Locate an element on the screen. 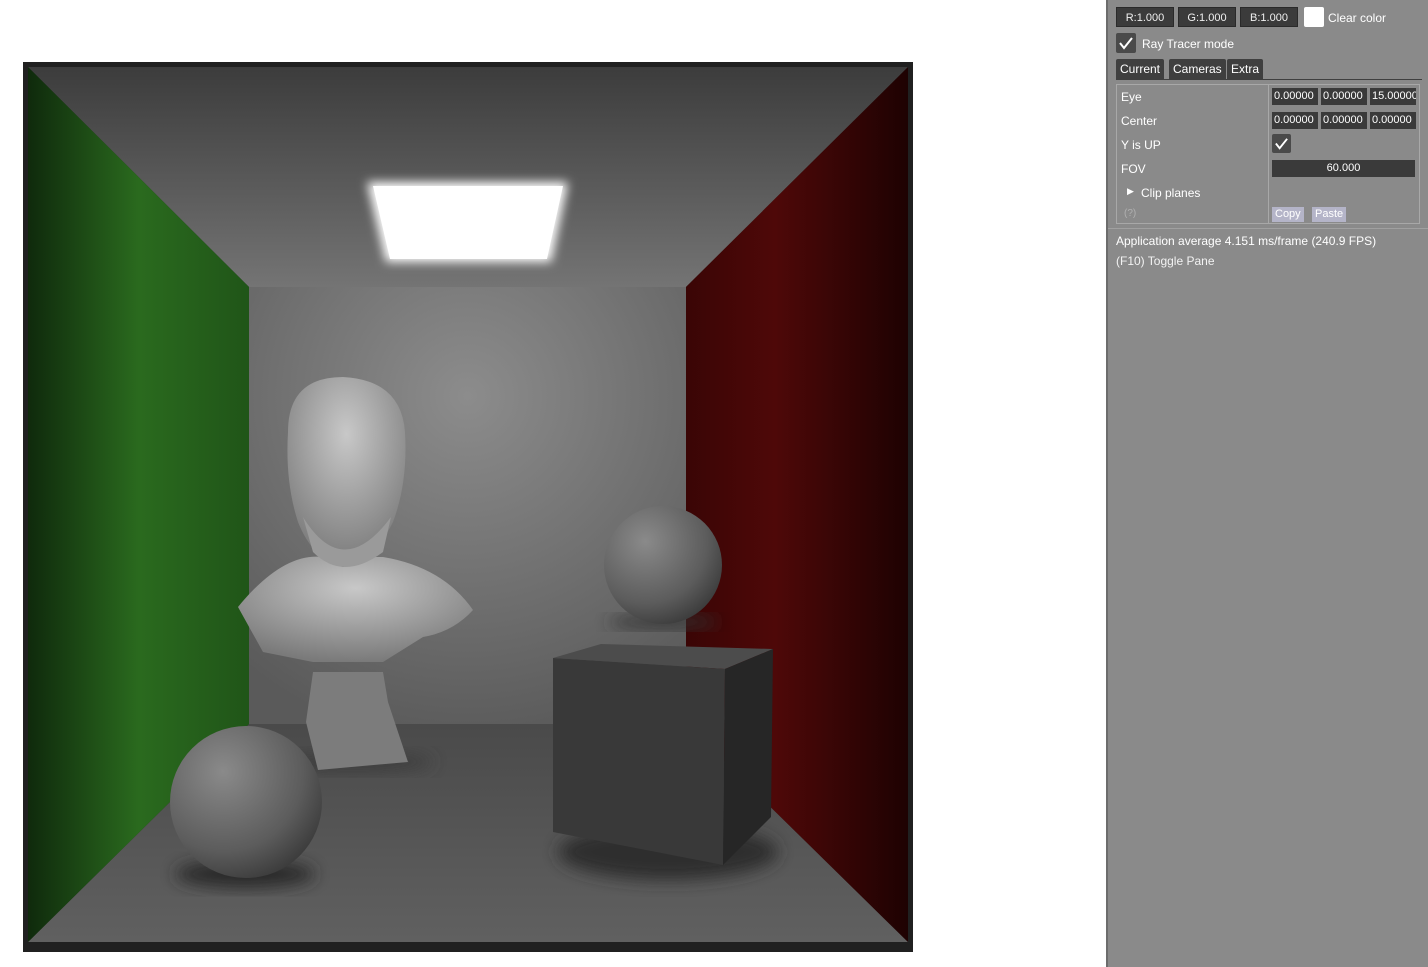 This screenshot has height=967, width=1428. paste-button: Paste is located at coordinates (1329, 214).